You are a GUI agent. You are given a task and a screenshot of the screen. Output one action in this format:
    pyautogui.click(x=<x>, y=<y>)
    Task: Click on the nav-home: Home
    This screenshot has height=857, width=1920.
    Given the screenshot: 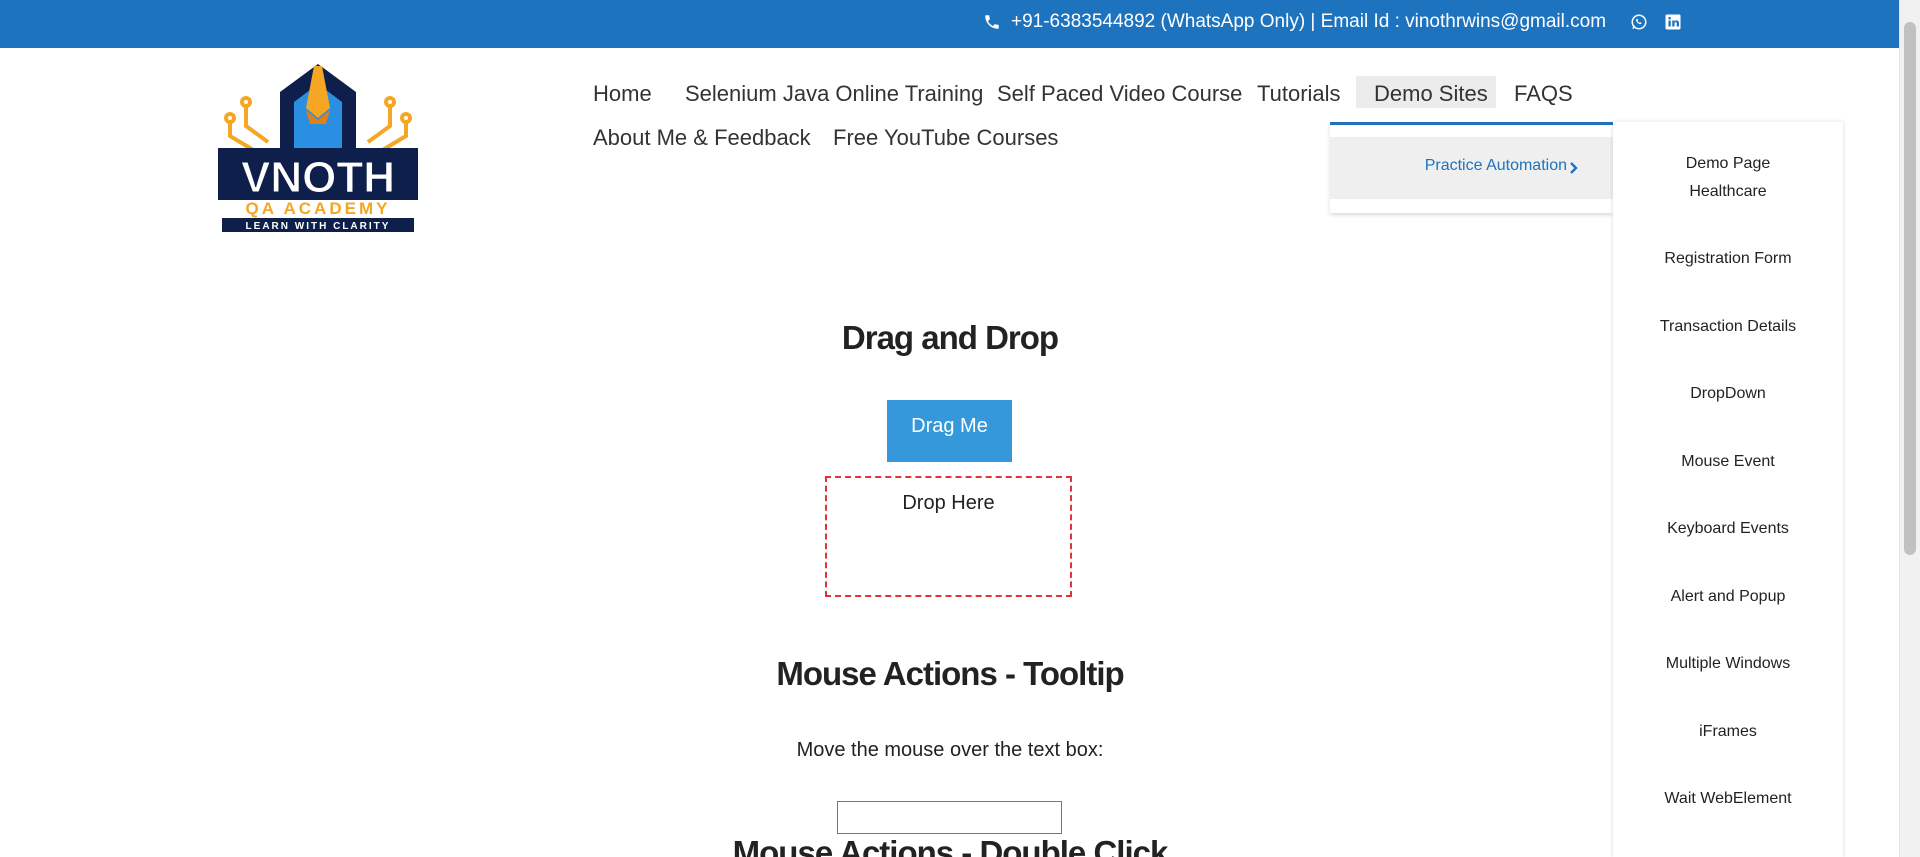 What is the action you would take?
    pyautogui.click(x=622, y=94)
    